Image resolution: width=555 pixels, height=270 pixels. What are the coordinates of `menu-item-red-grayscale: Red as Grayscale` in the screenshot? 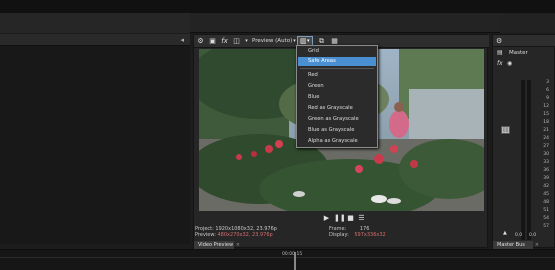 It's located at (337, 108).